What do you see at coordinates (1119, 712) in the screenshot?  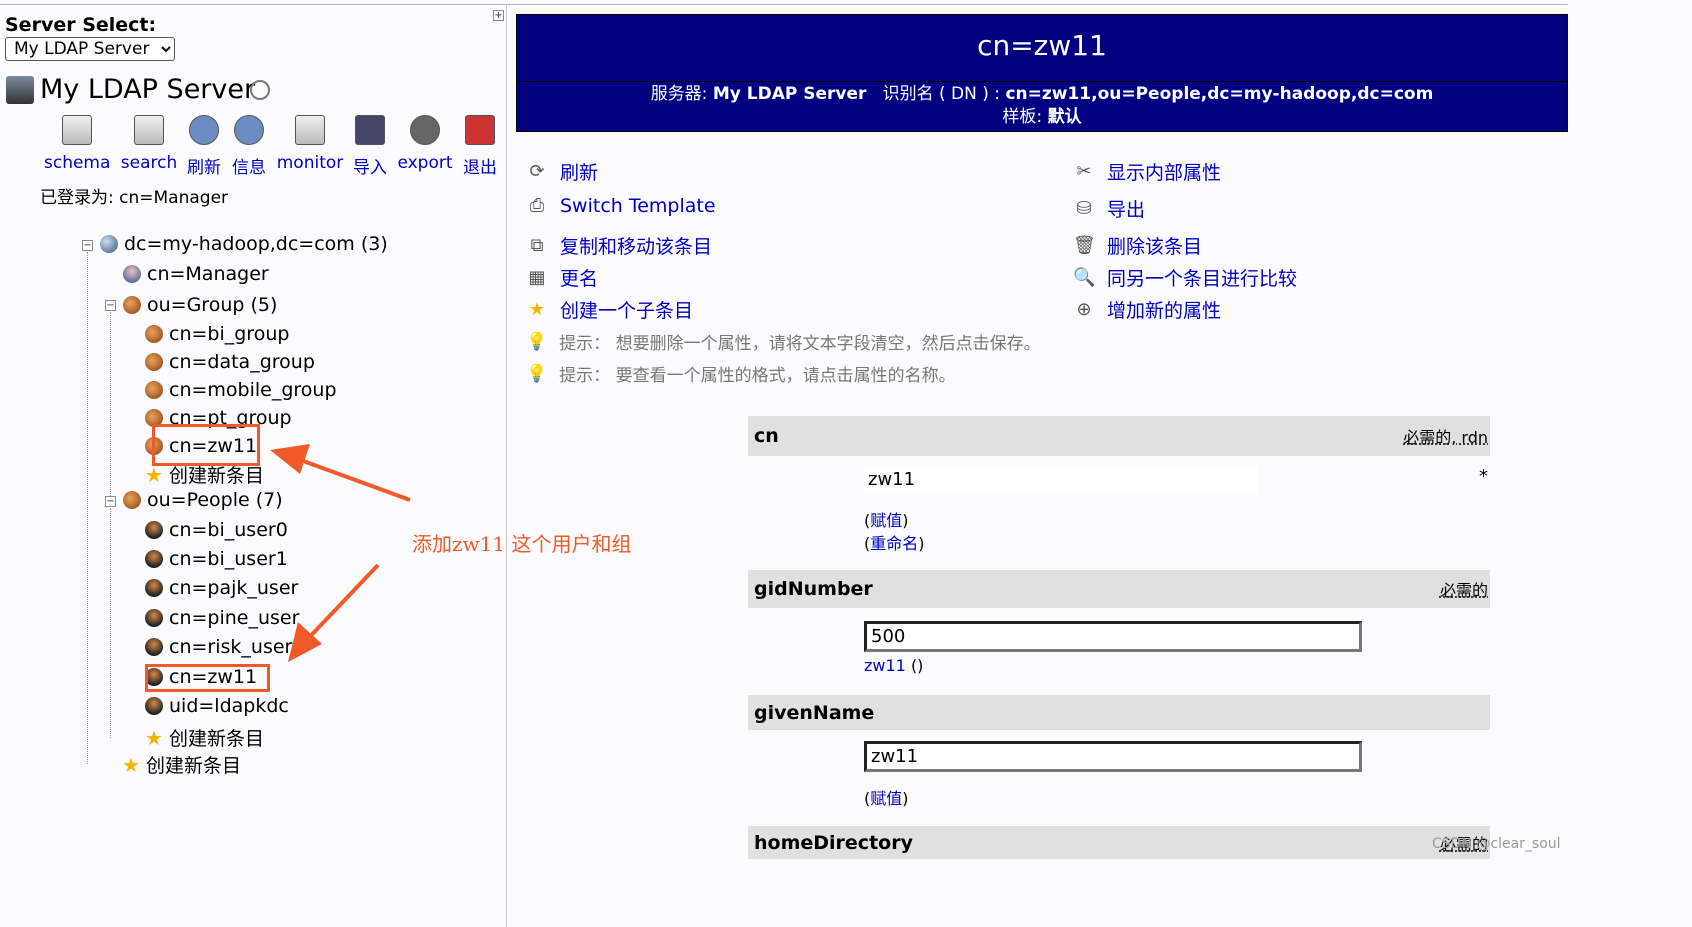 I see `attr-header-givenname: givenName` at bounding box center [1119, 712].